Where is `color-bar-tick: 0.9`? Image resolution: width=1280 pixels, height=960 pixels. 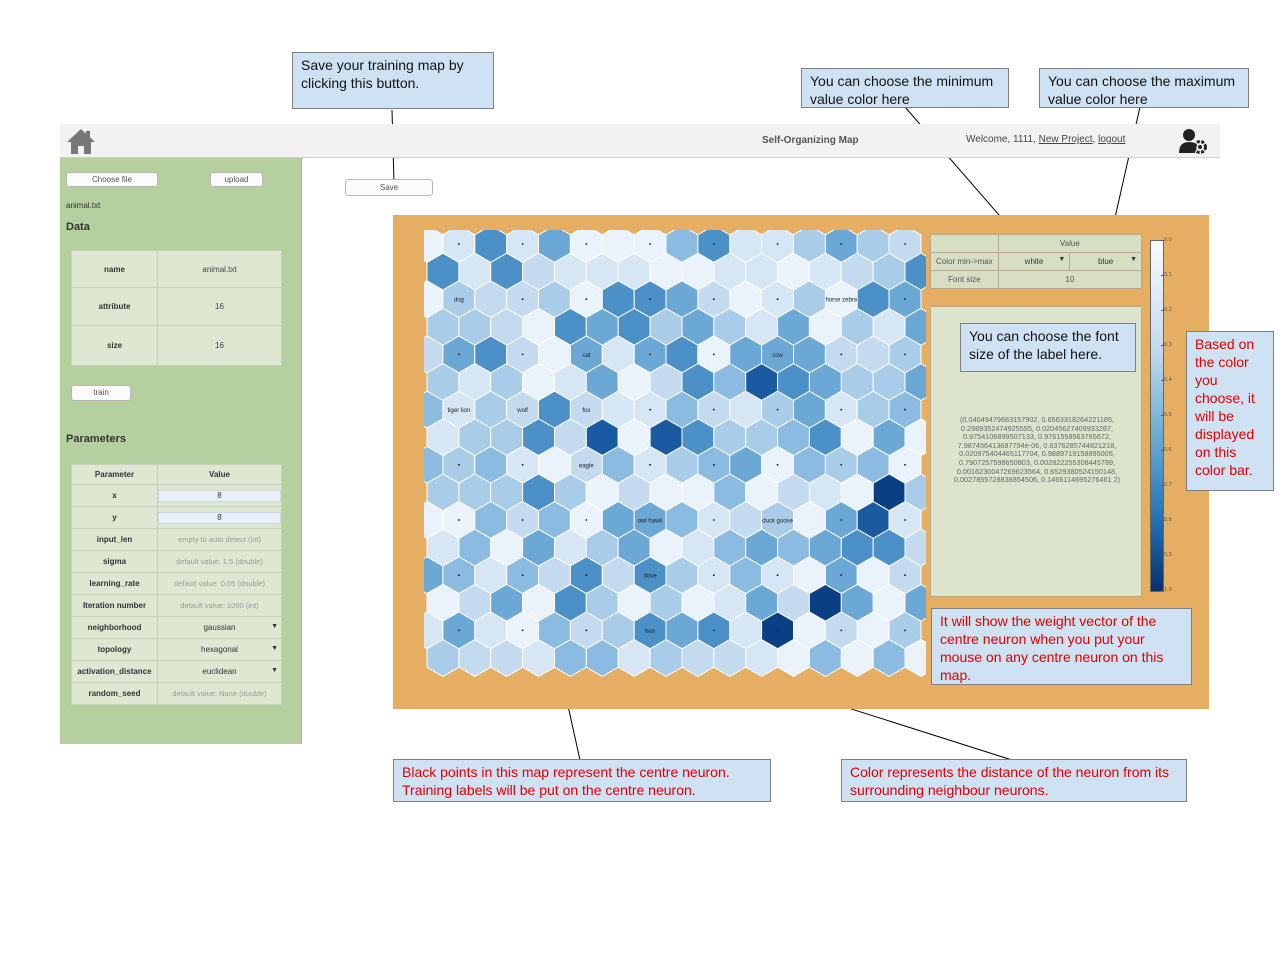 color-bar-tick: 0.9 is located at coordinates (1166, 555).